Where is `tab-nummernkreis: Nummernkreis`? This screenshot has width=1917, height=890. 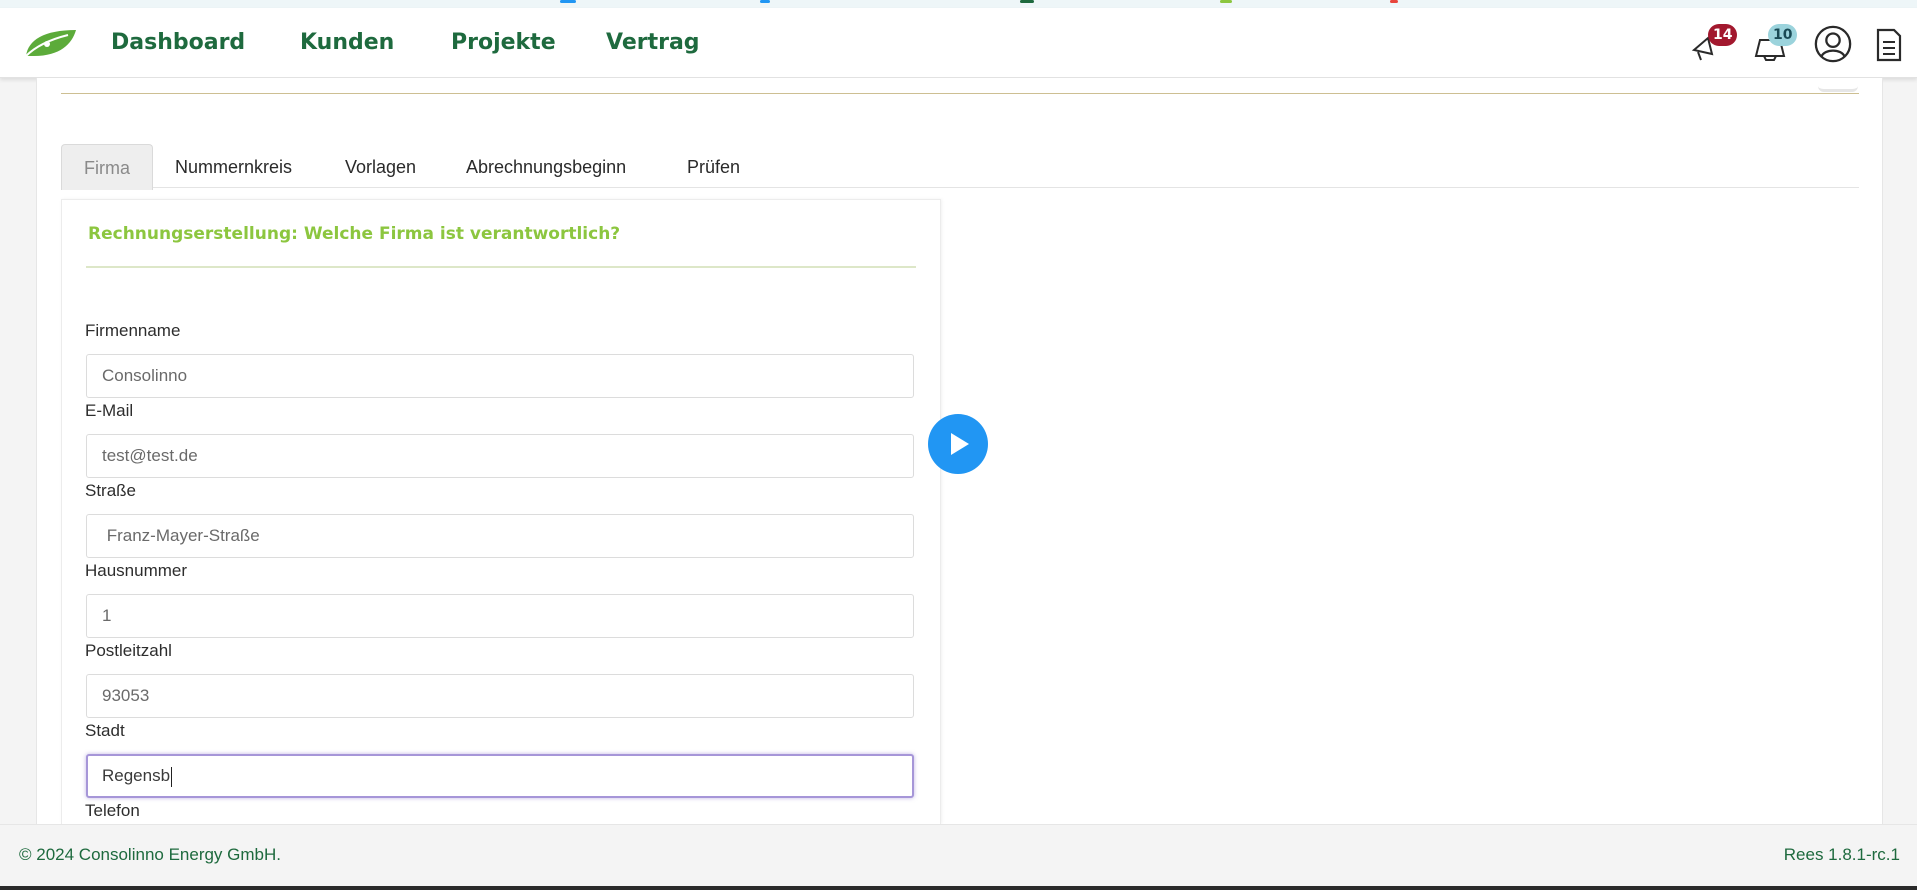 tab-nummernkreis: Nummernkreis is located at coordinates (233, 167).